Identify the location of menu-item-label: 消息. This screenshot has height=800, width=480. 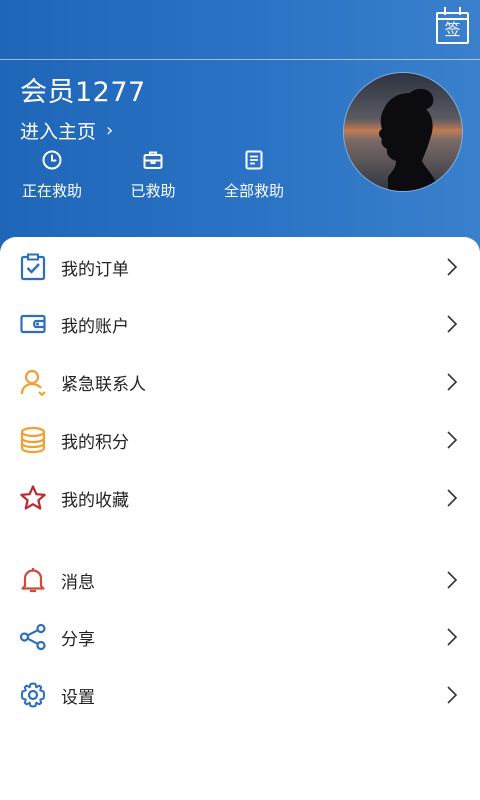
(78, 582).